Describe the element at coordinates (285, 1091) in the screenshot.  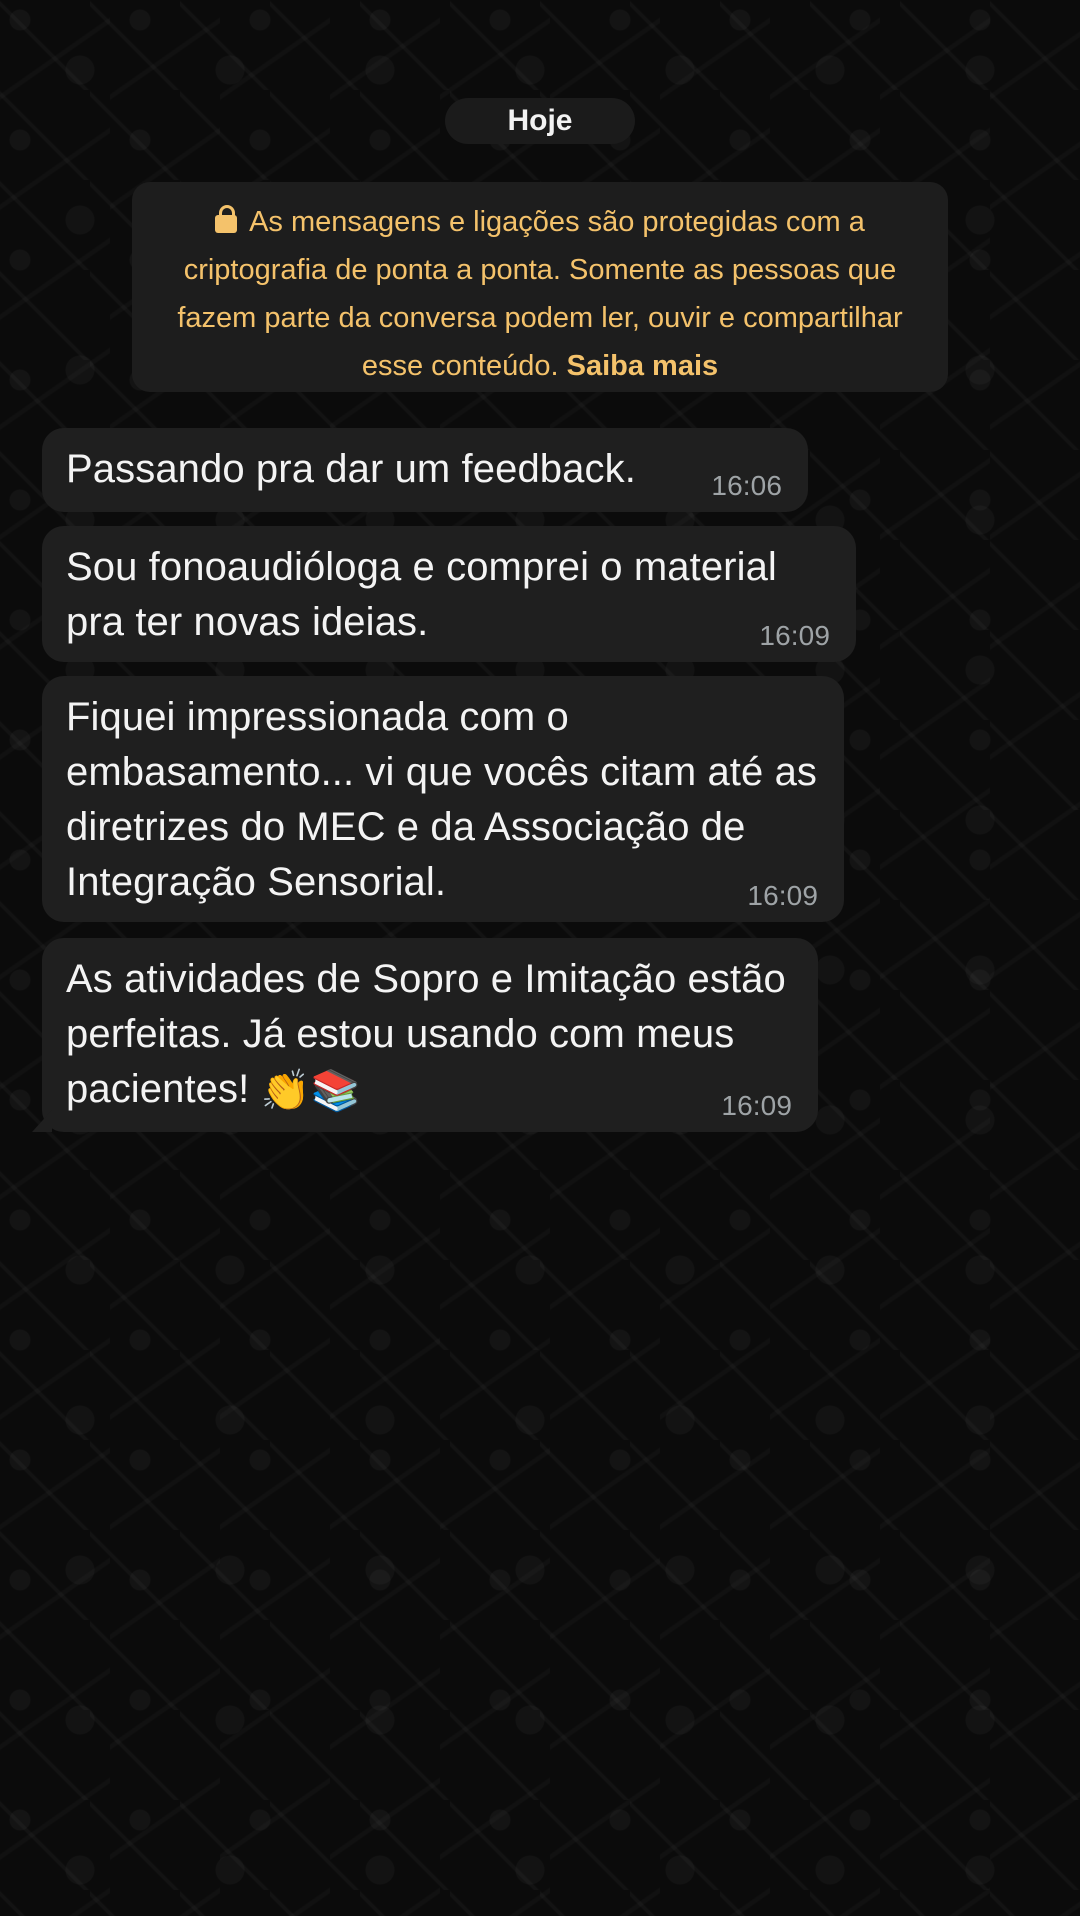
I see `clapping-hands-icon: 👏` at that location.